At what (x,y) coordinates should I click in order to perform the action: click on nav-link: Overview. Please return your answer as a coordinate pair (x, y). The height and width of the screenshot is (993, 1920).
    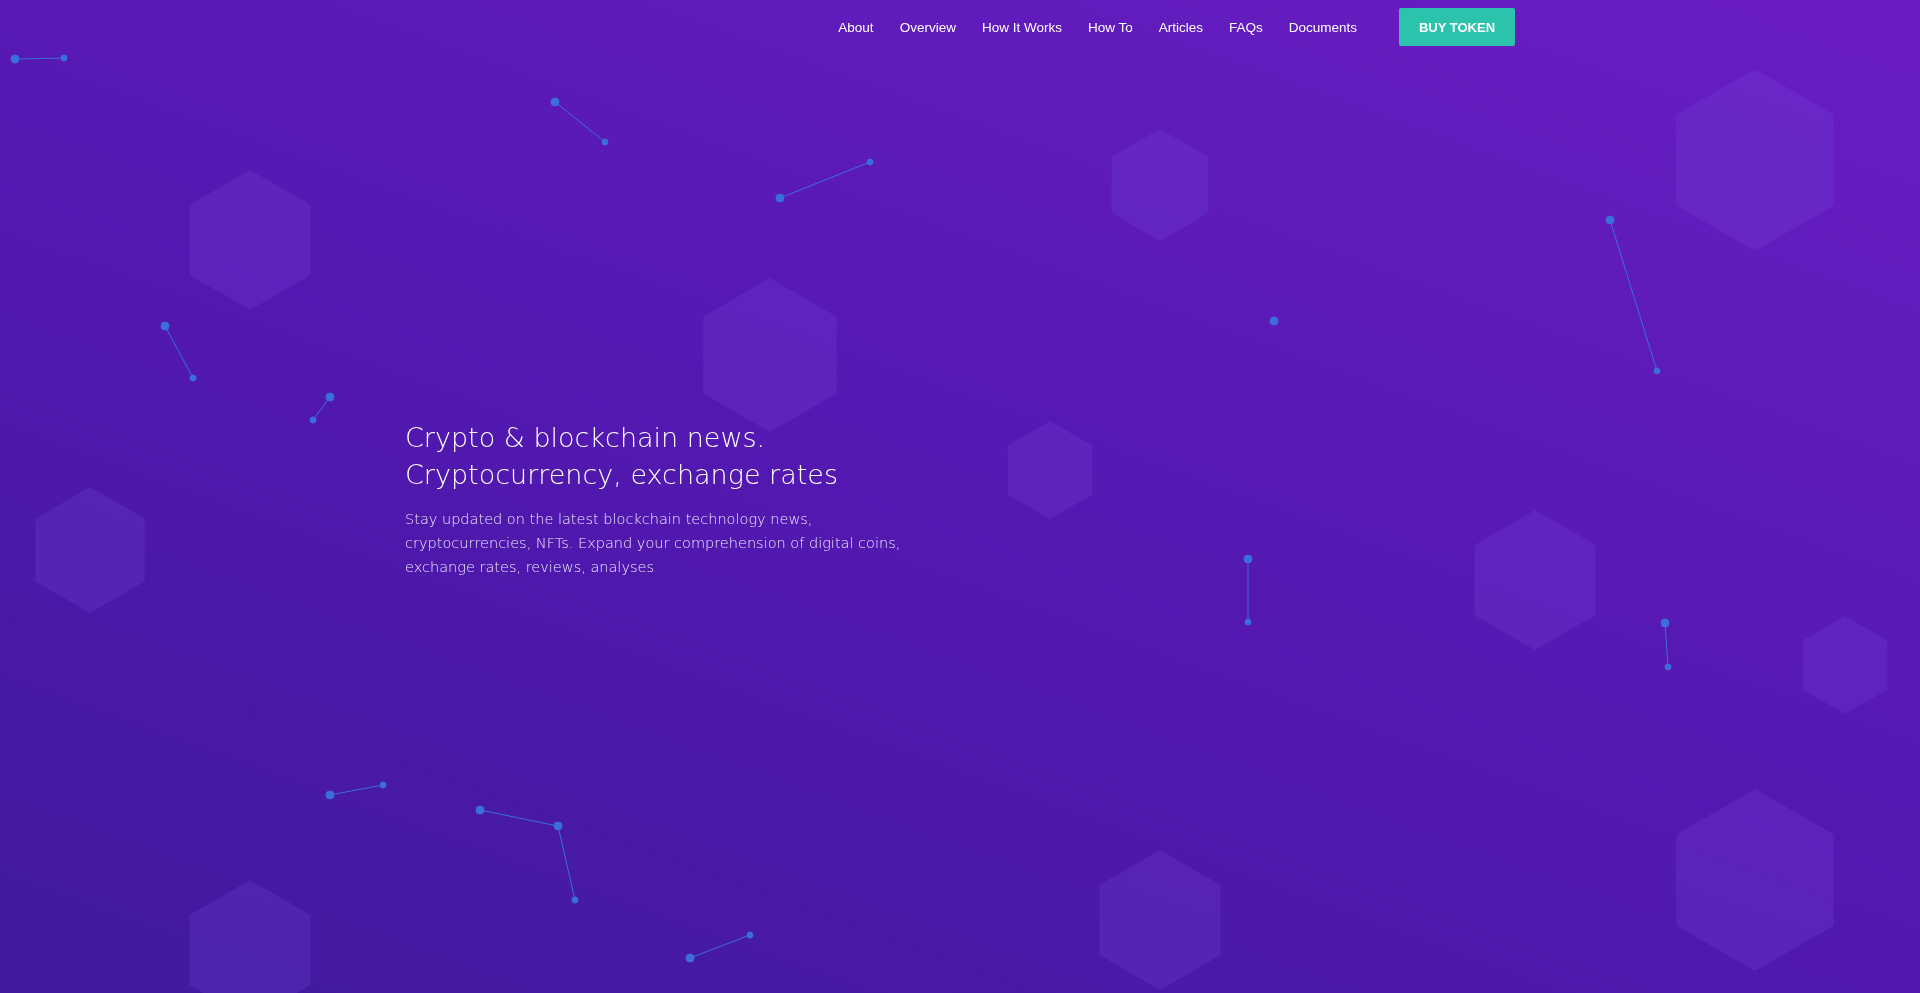
    Looking at the image, I should click on (927, 27).